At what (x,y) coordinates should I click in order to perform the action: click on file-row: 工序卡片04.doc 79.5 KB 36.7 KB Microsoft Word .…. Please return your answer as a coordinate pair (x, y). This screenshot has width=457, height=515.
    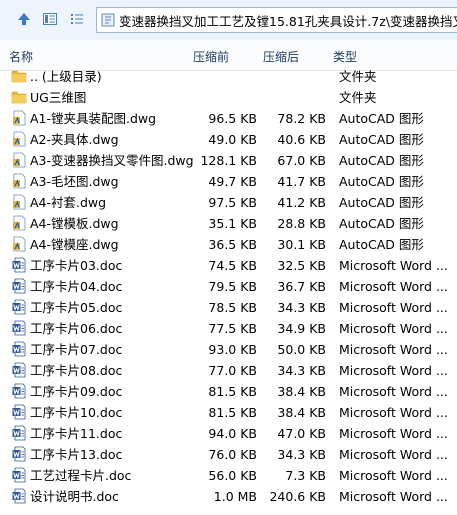
    Looking at the image, I should click on (228, 286).